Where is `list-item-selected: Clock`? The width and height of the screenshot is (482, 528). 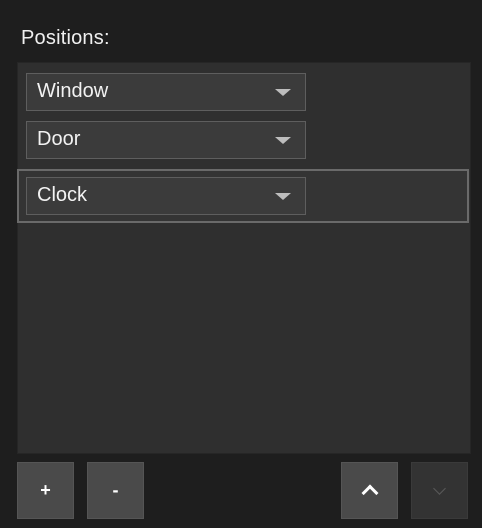 list-item-selected: Clock is located at coordinates (243, 196).